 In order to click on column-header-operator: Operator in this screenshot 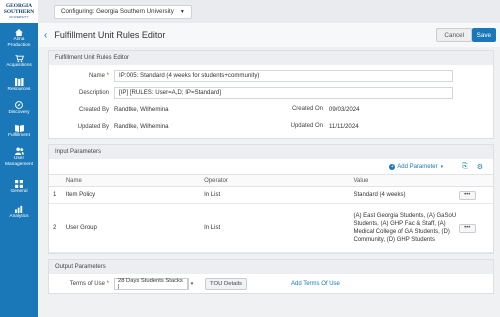, I will do `click(276, 180)`.